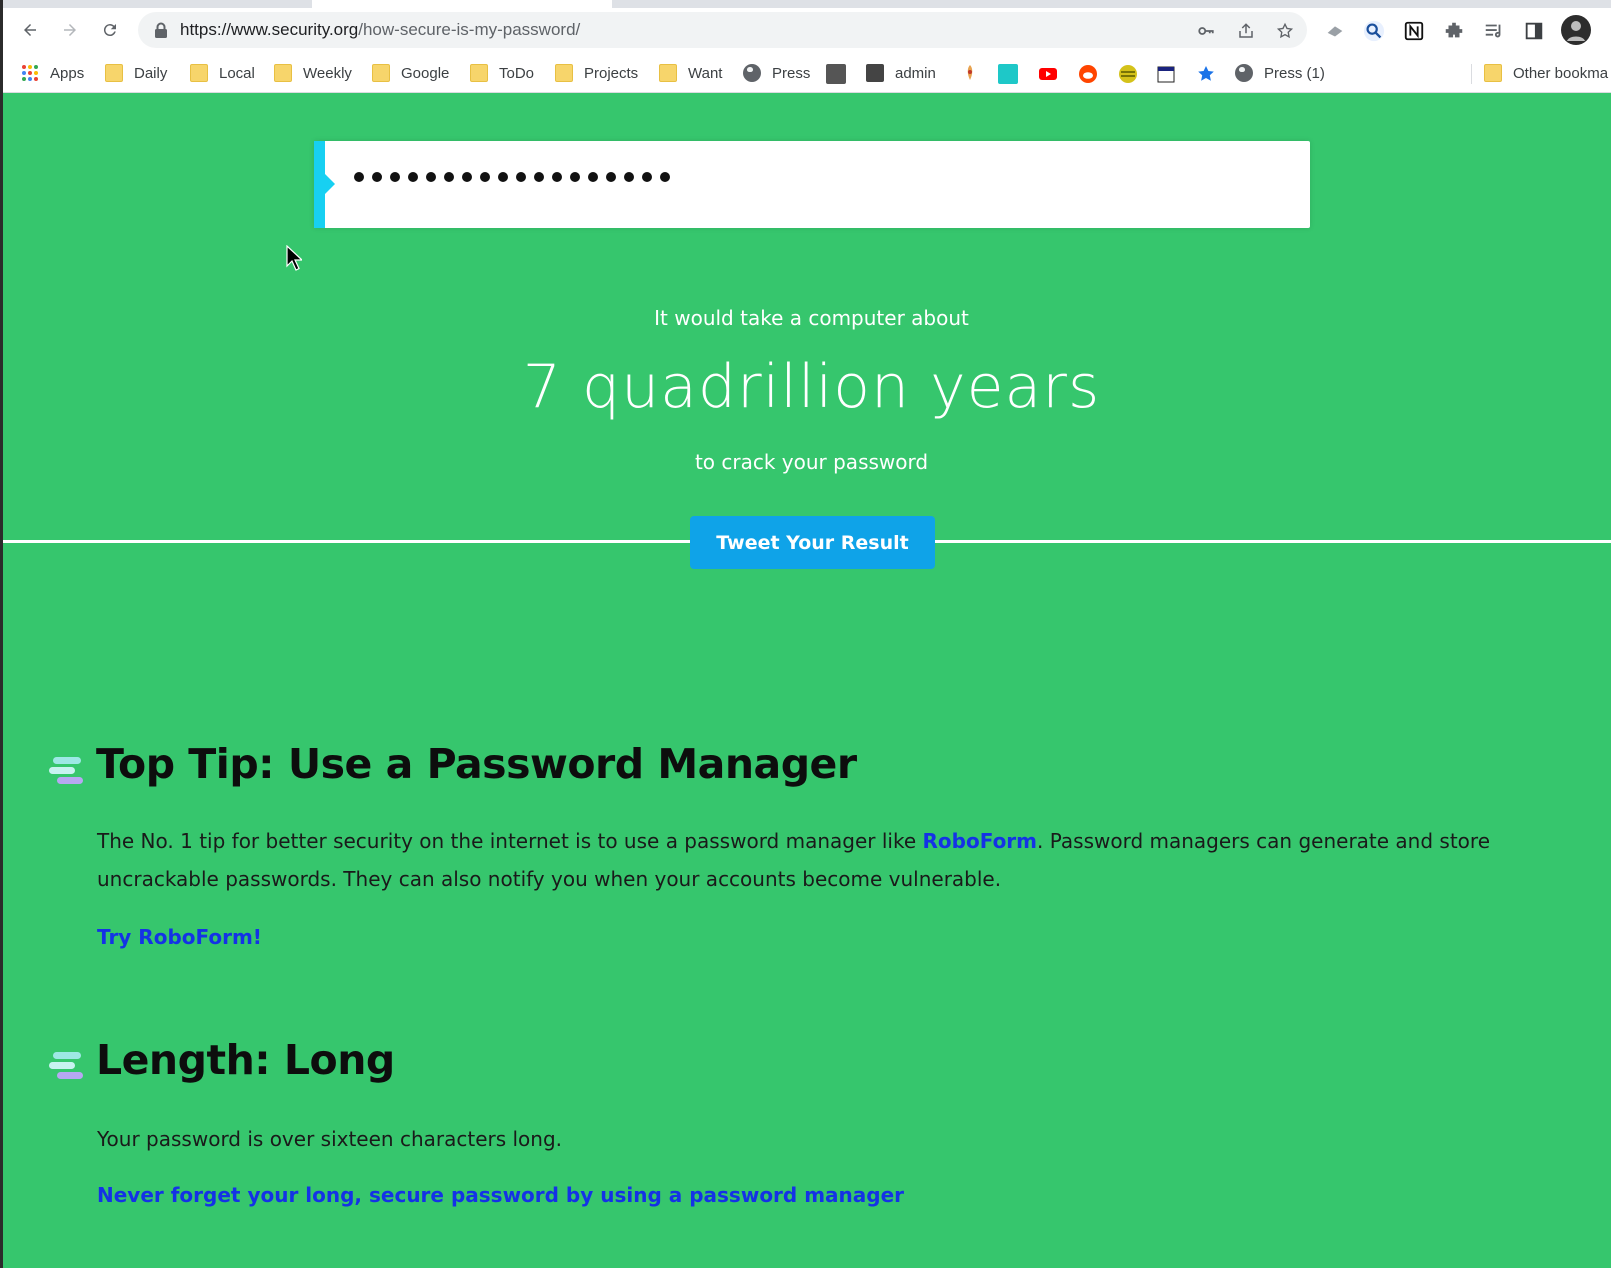 This screenshot has width=1611, height=1268. Describe the element at coordinates (705, 73) in the screenshot. I see `bookmark-label: Want` at that location.